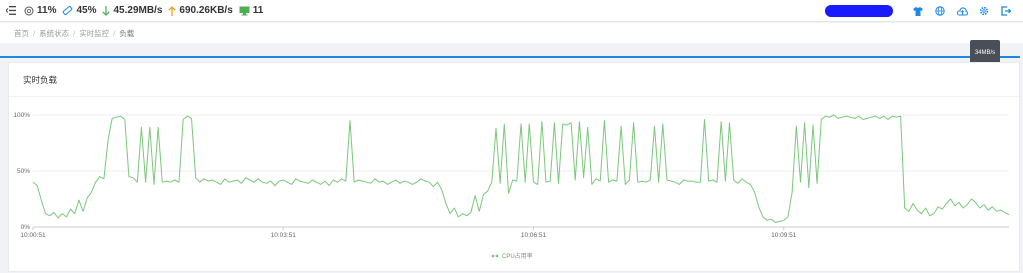 The width and height of the screenshot is (1023, 273). I want to click on y-tick-label: 0%, so click(26, 227).